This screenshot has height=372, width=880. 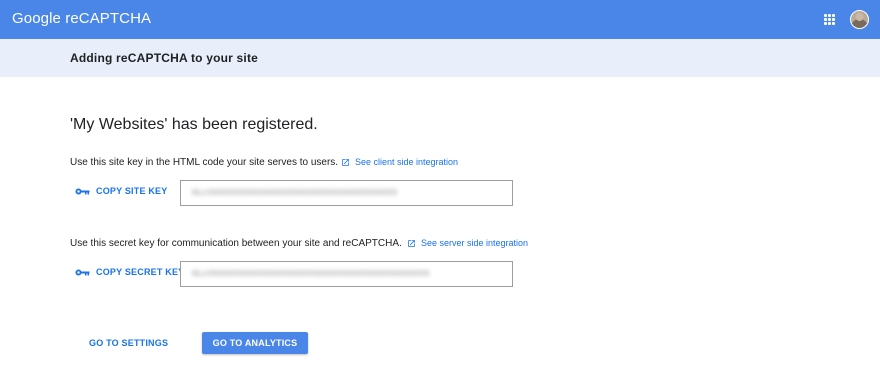 I want to click on copy-secret-key-label: COPY SECRET KEY, so click(x=140, y=272).